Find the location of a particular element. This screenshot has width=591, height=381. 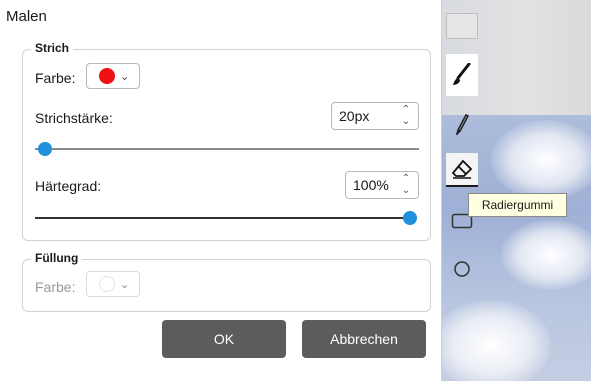

tooltip: Radiergummi is located at coordinates (517, 205).